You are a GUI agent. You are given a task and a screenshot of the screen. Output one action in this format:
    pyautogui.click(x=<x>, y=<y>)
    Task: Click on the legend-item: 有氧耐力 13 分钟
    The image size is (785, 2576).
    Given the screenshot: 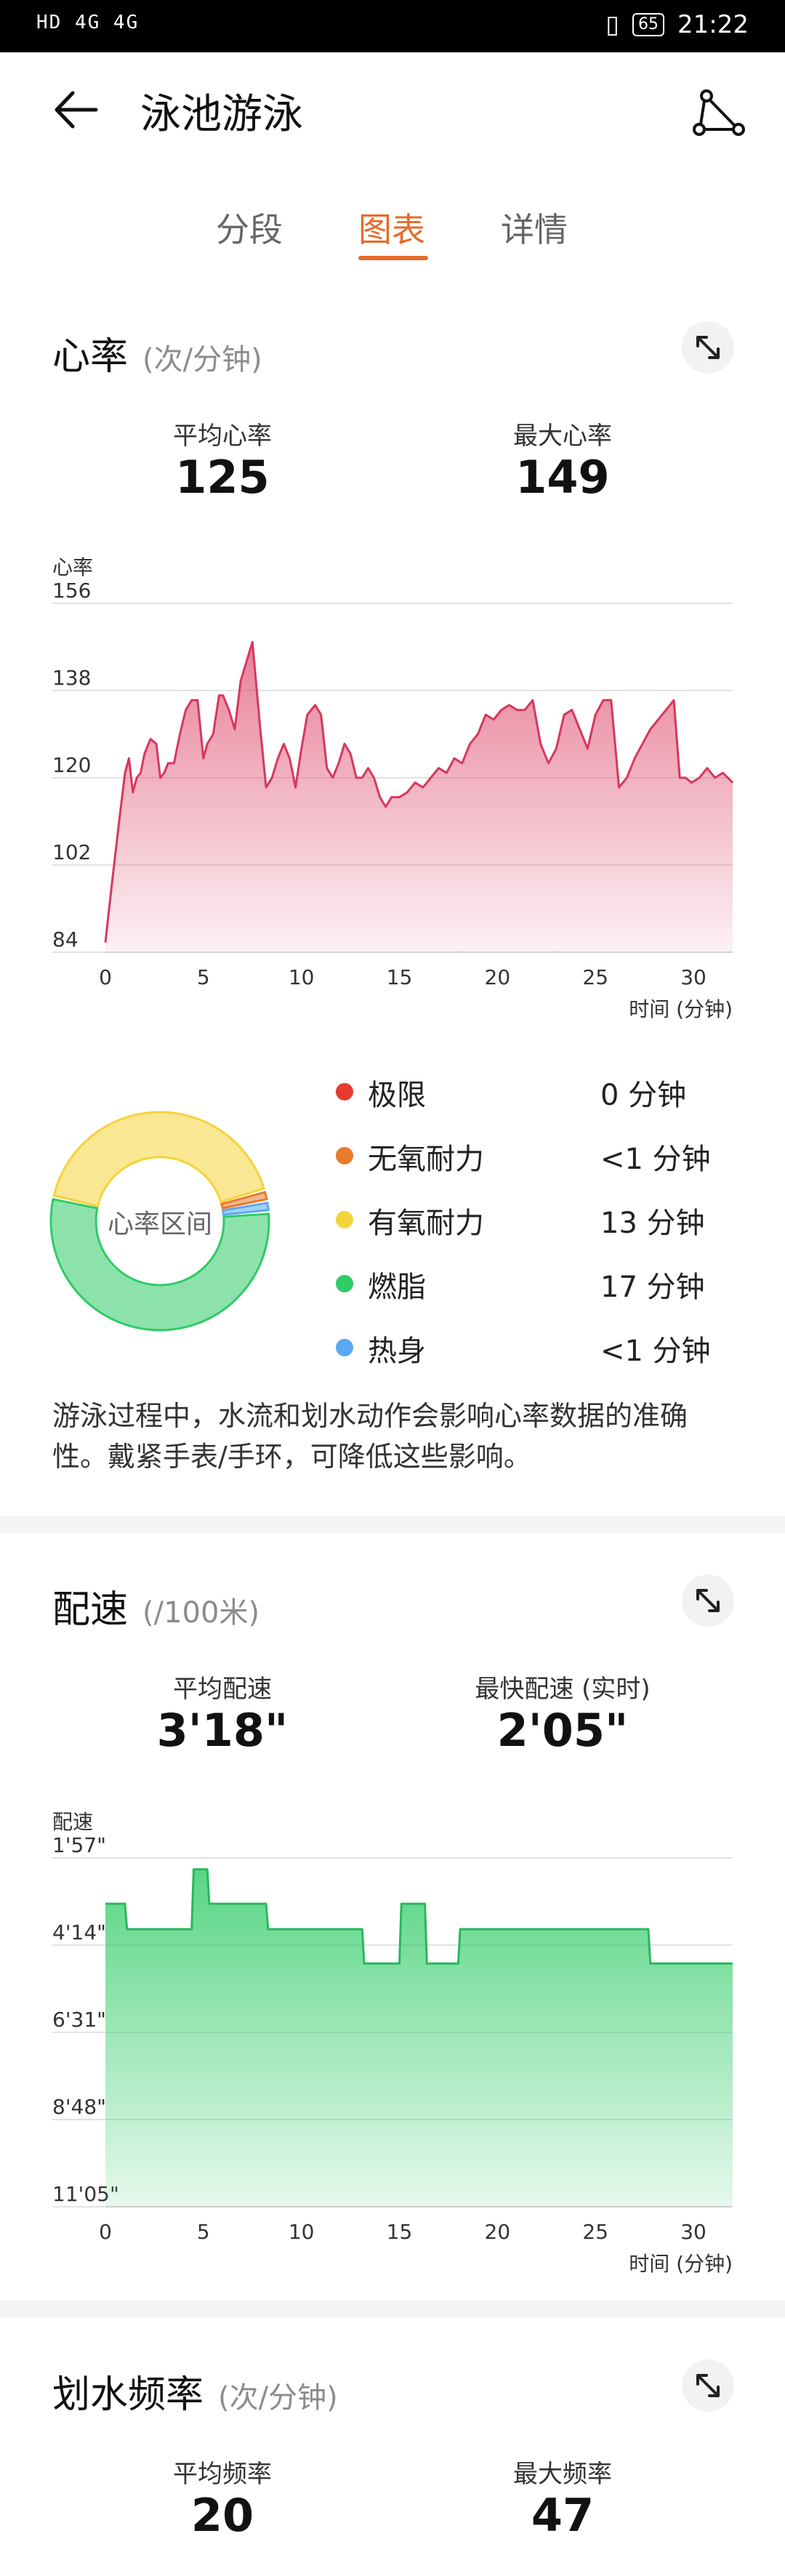 What is the action you would take?
    pyautogui.click(x=537, y=1221)
    